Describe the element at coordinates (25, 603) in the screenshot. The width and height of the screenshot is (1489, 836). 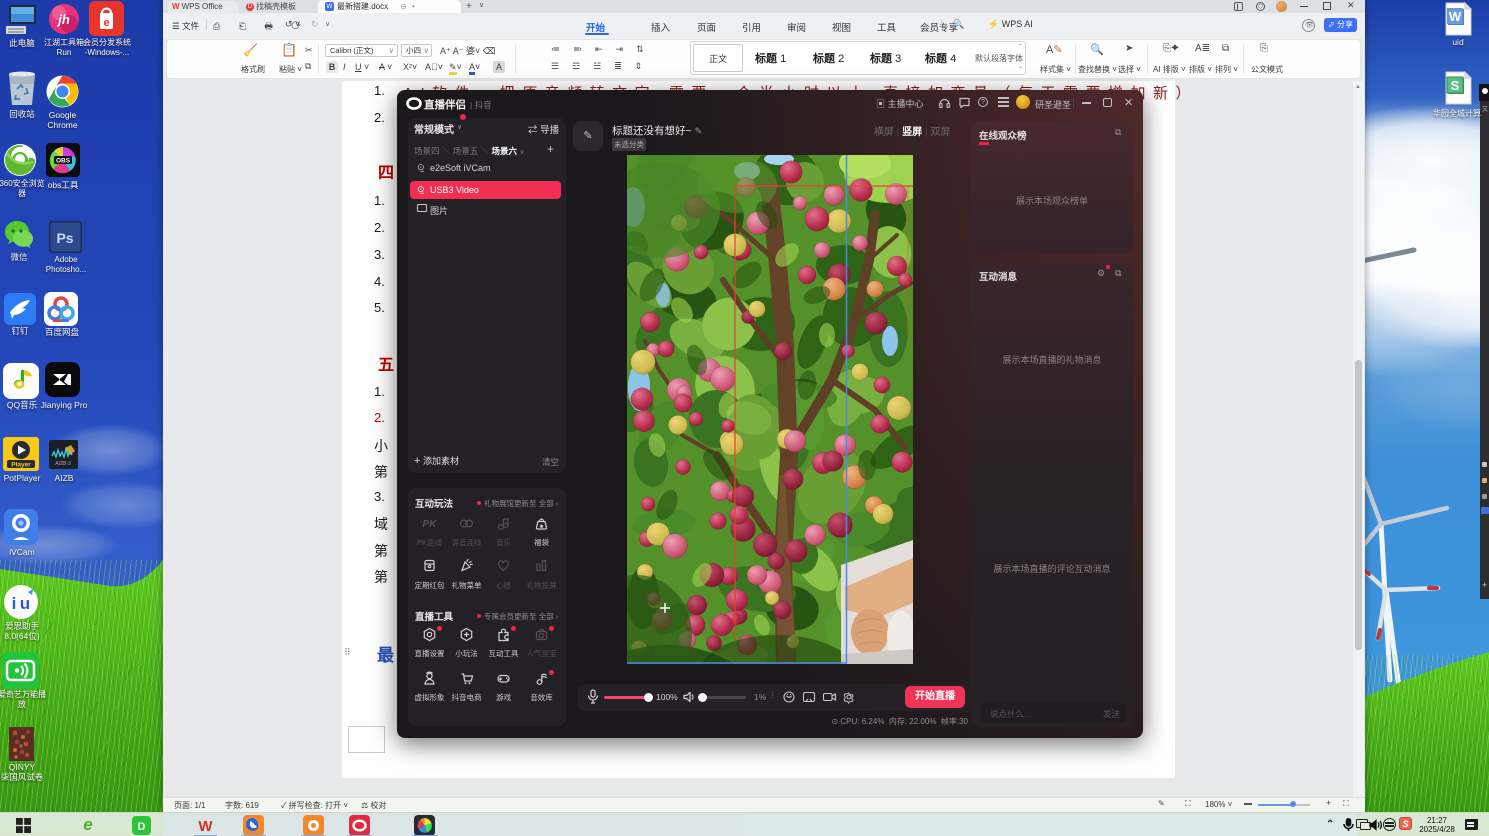
I see `svg-text: u` at that location.